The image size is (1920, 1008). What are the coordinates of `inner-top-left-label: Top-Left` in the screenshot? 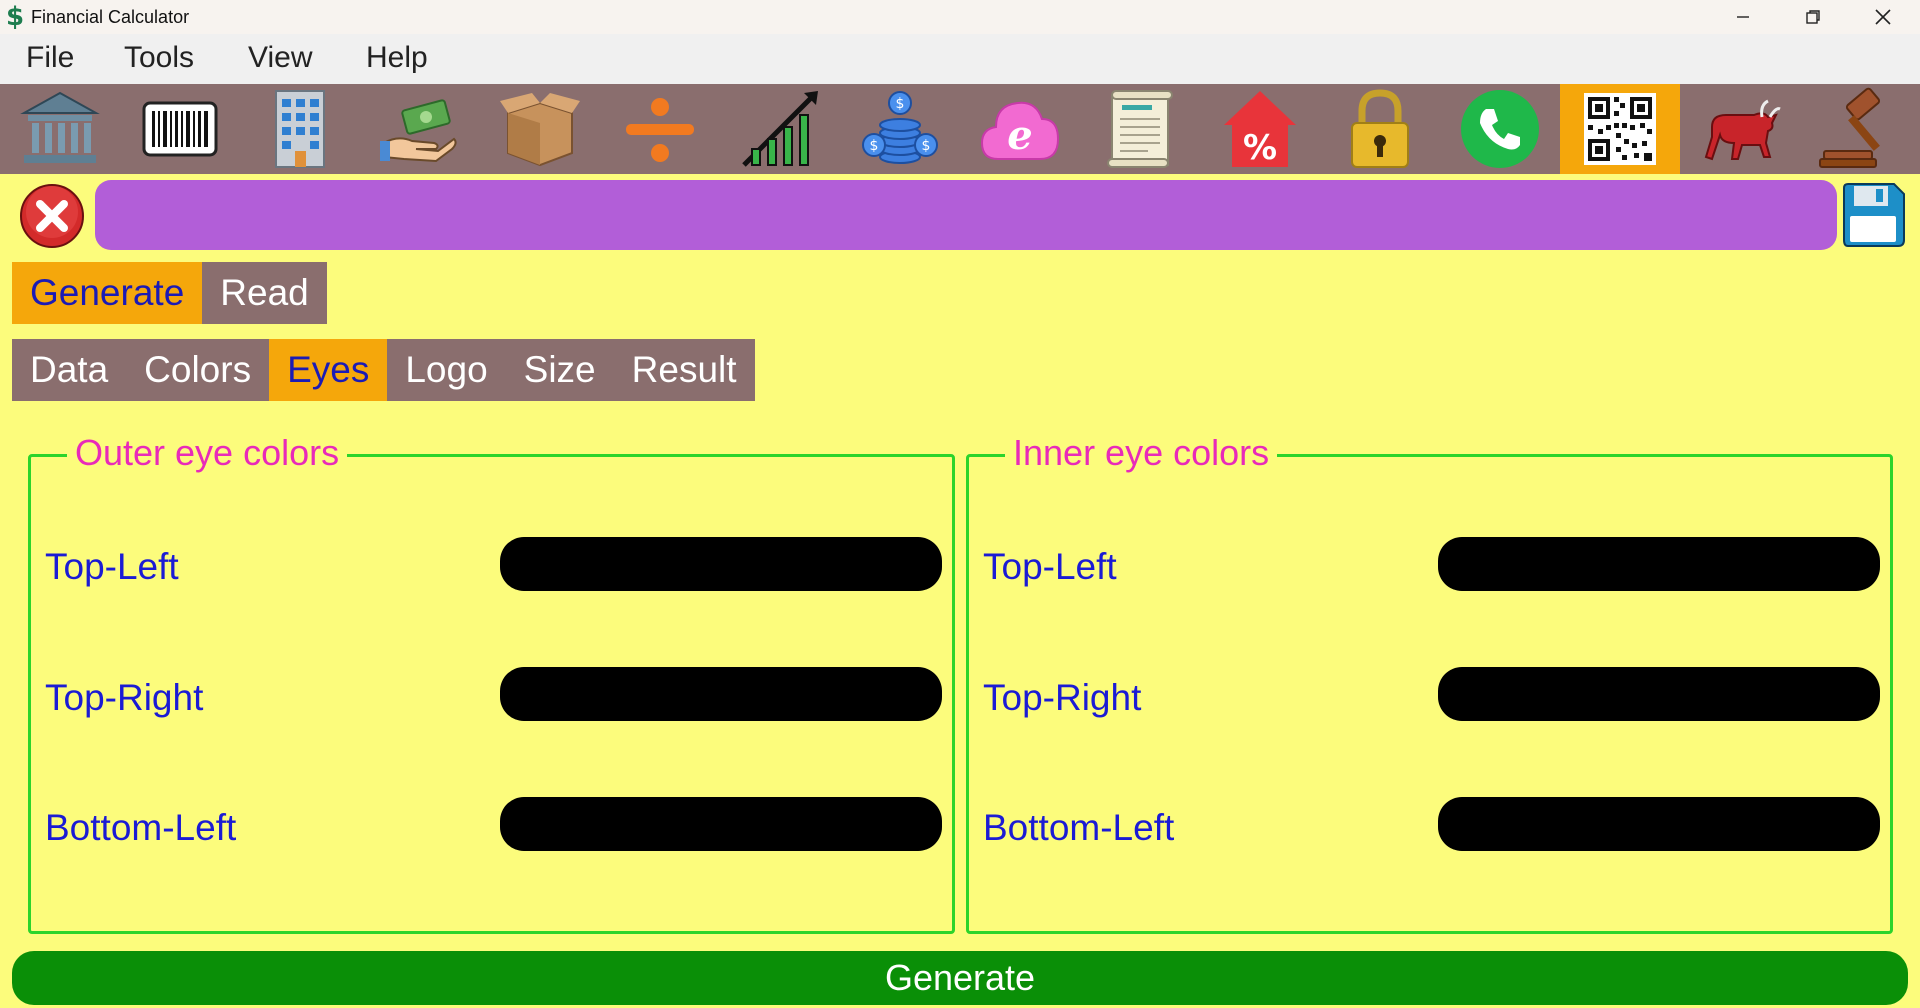 It's located at (1050, 566).